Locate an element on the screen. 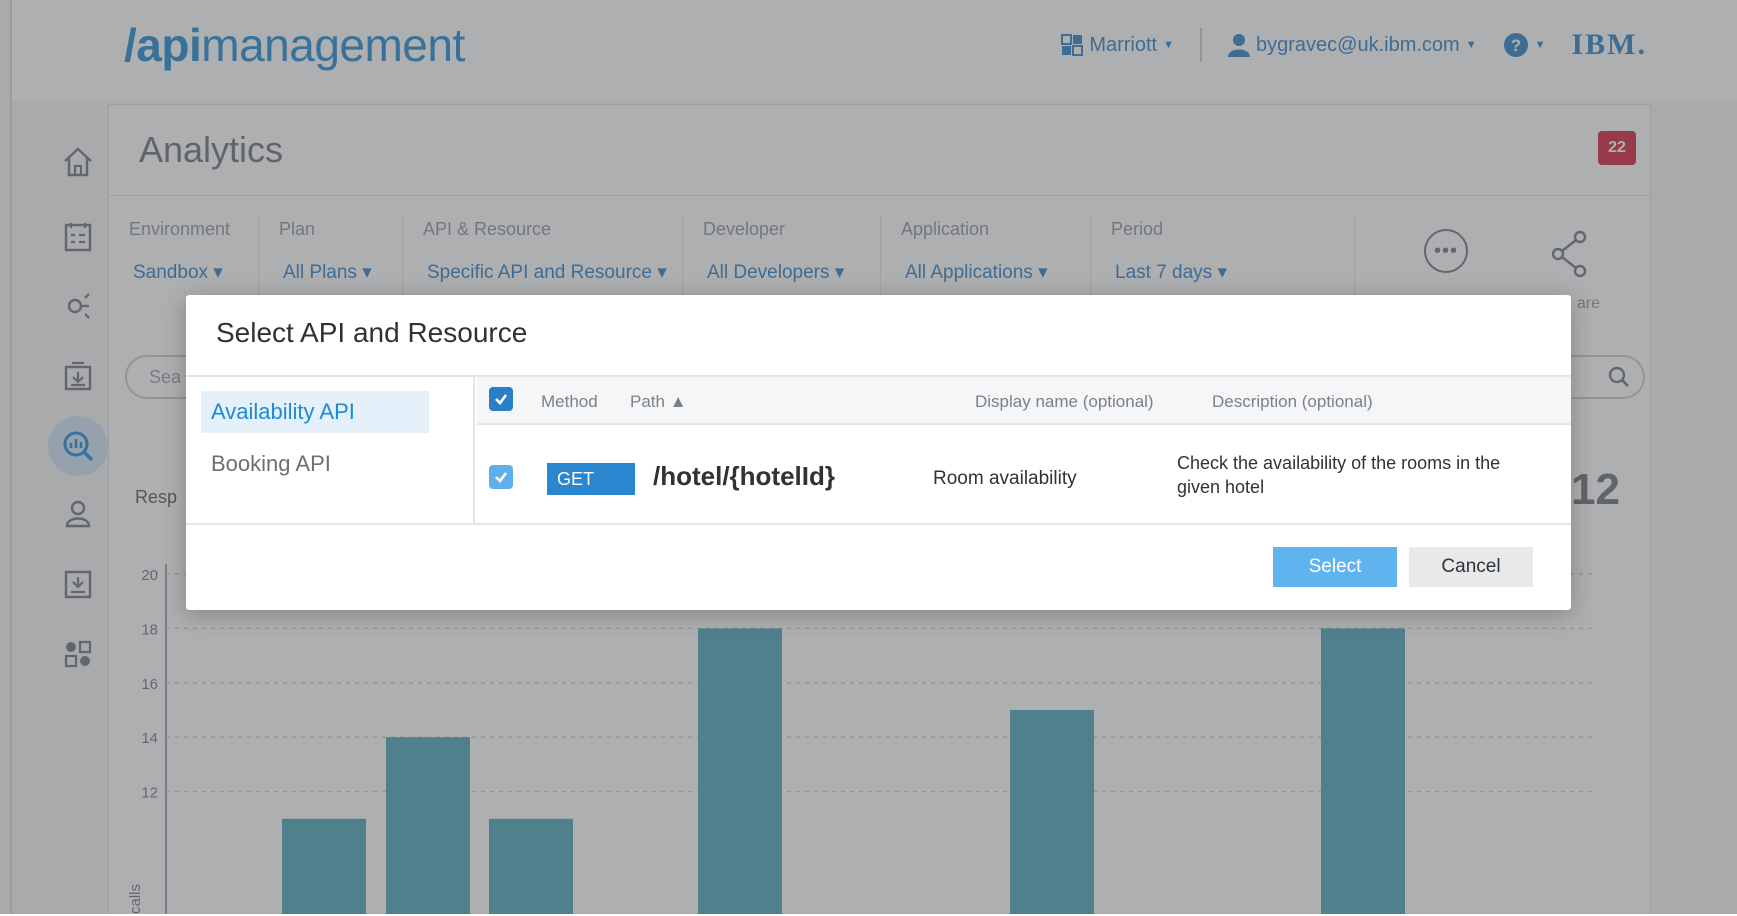  row-checkbox is located at coordinates (501, 477).